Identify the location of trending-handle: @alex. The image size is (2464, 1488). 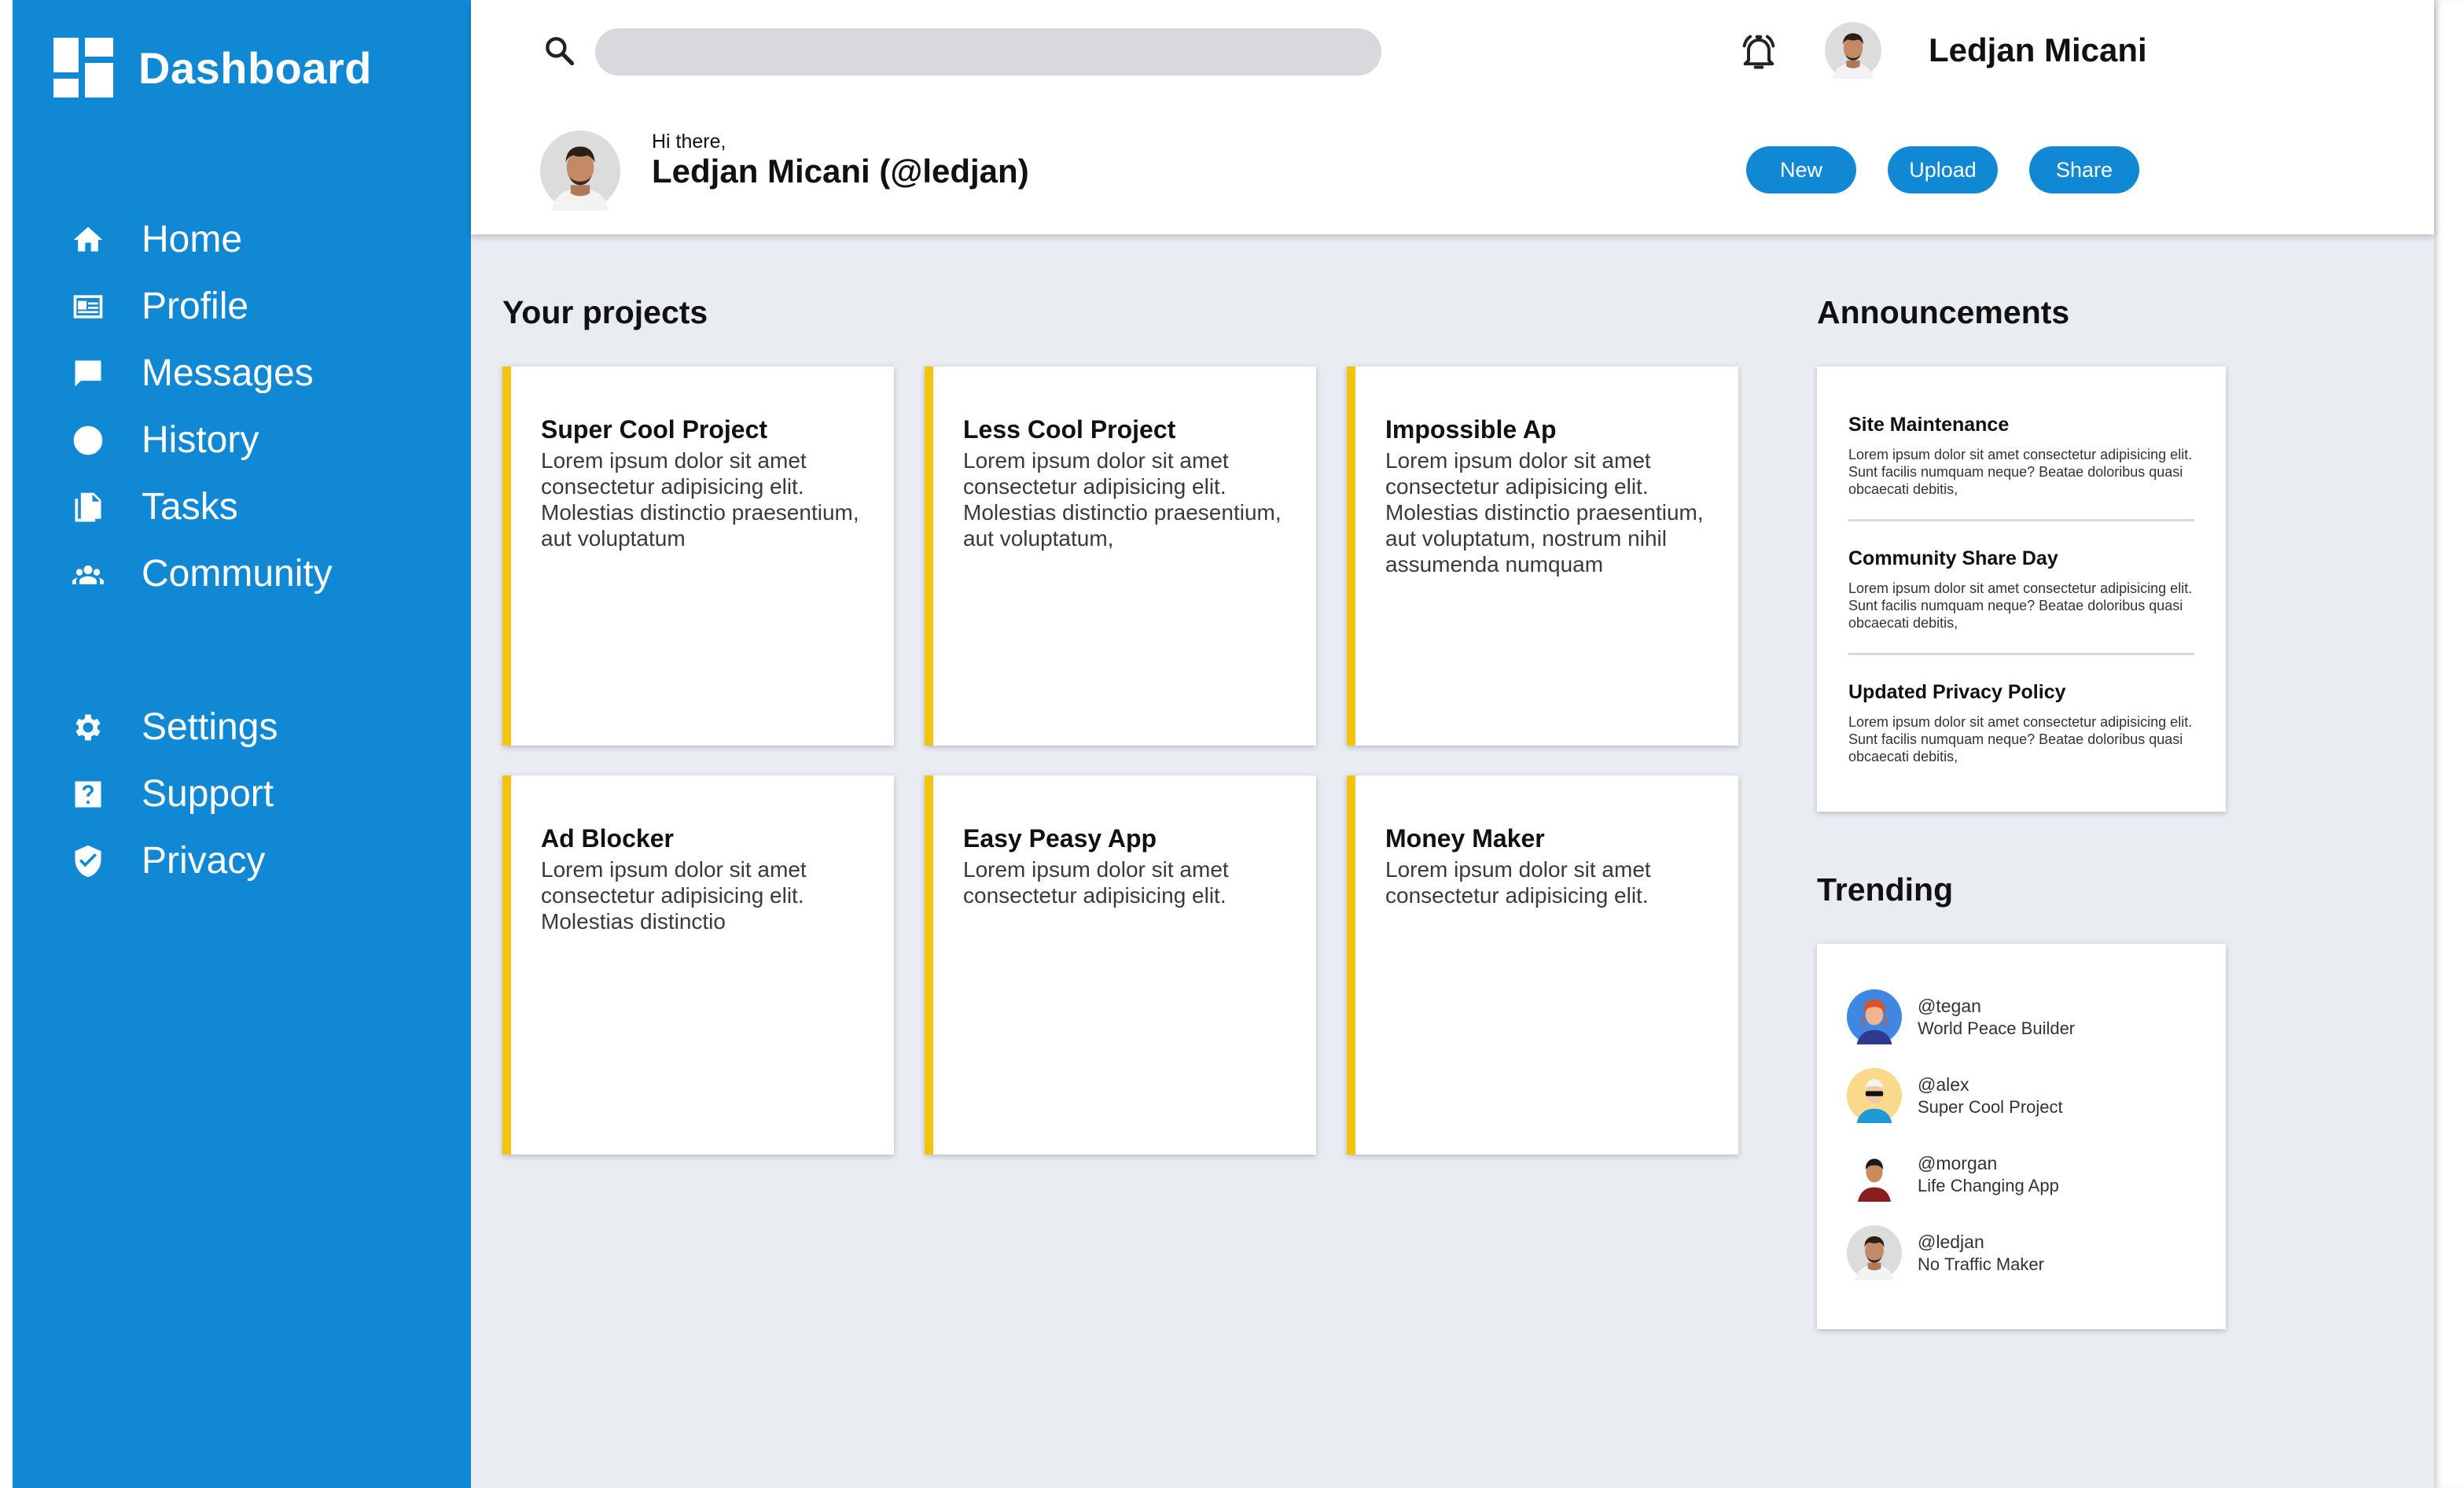
(1944, 1084).